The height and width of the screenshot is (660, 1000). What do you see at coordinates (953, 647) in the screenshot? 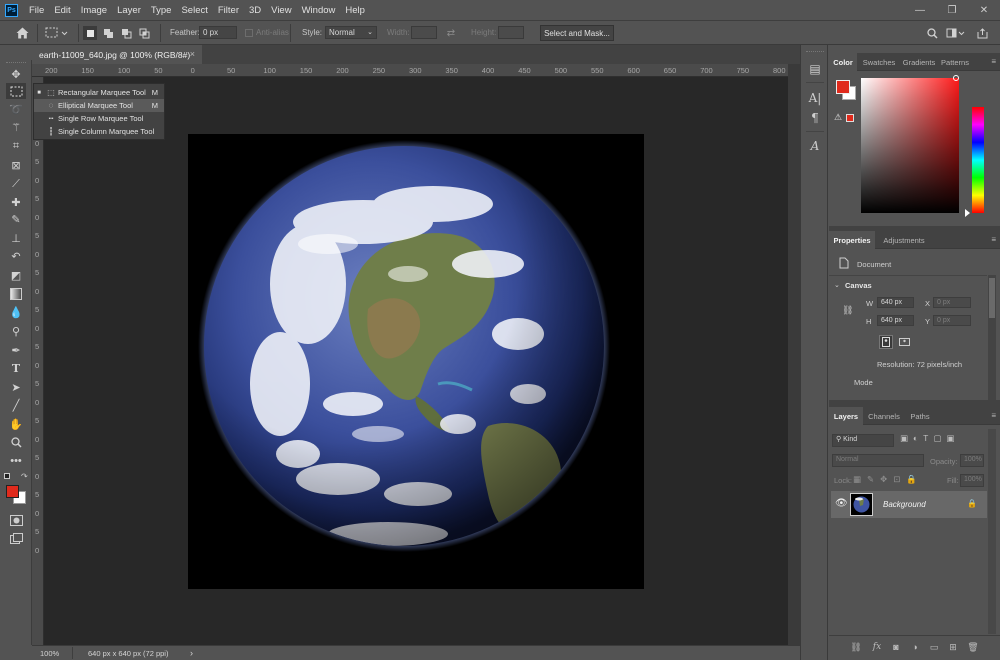
I see `new-layer-icon: ⊞` at bounding box center [953, 647].